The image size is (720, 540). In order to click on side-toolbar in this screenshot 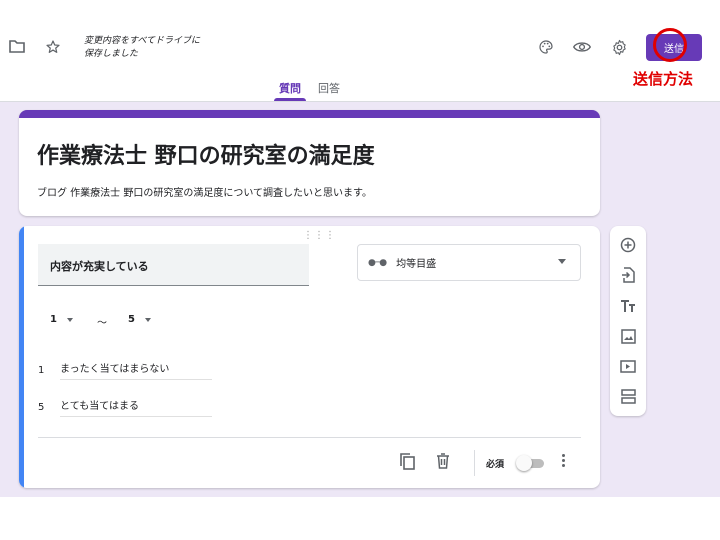, I will do `click(628, 321)`.